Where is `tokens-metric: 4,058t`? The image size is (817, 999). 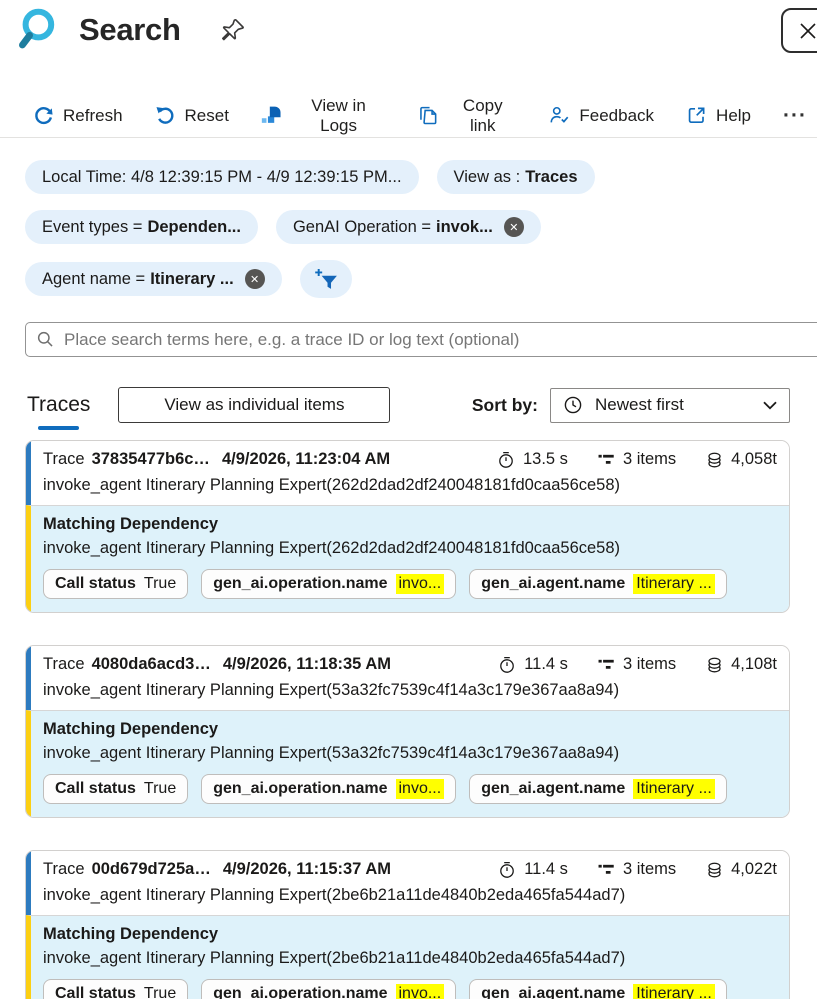 tokens-metric: 4,058t is located at coordinates (741, 459).